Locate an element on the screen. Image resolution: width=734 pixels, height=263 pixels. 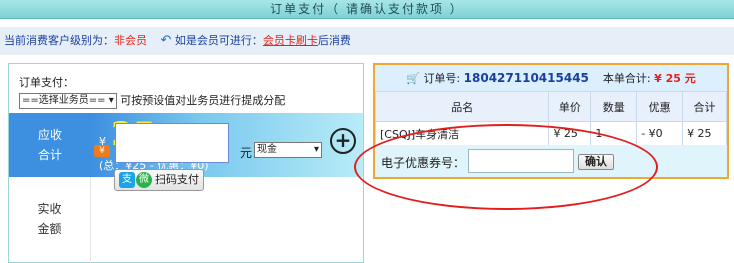
yen-badge-icon: ¥ is located at coordinates (102, 151).